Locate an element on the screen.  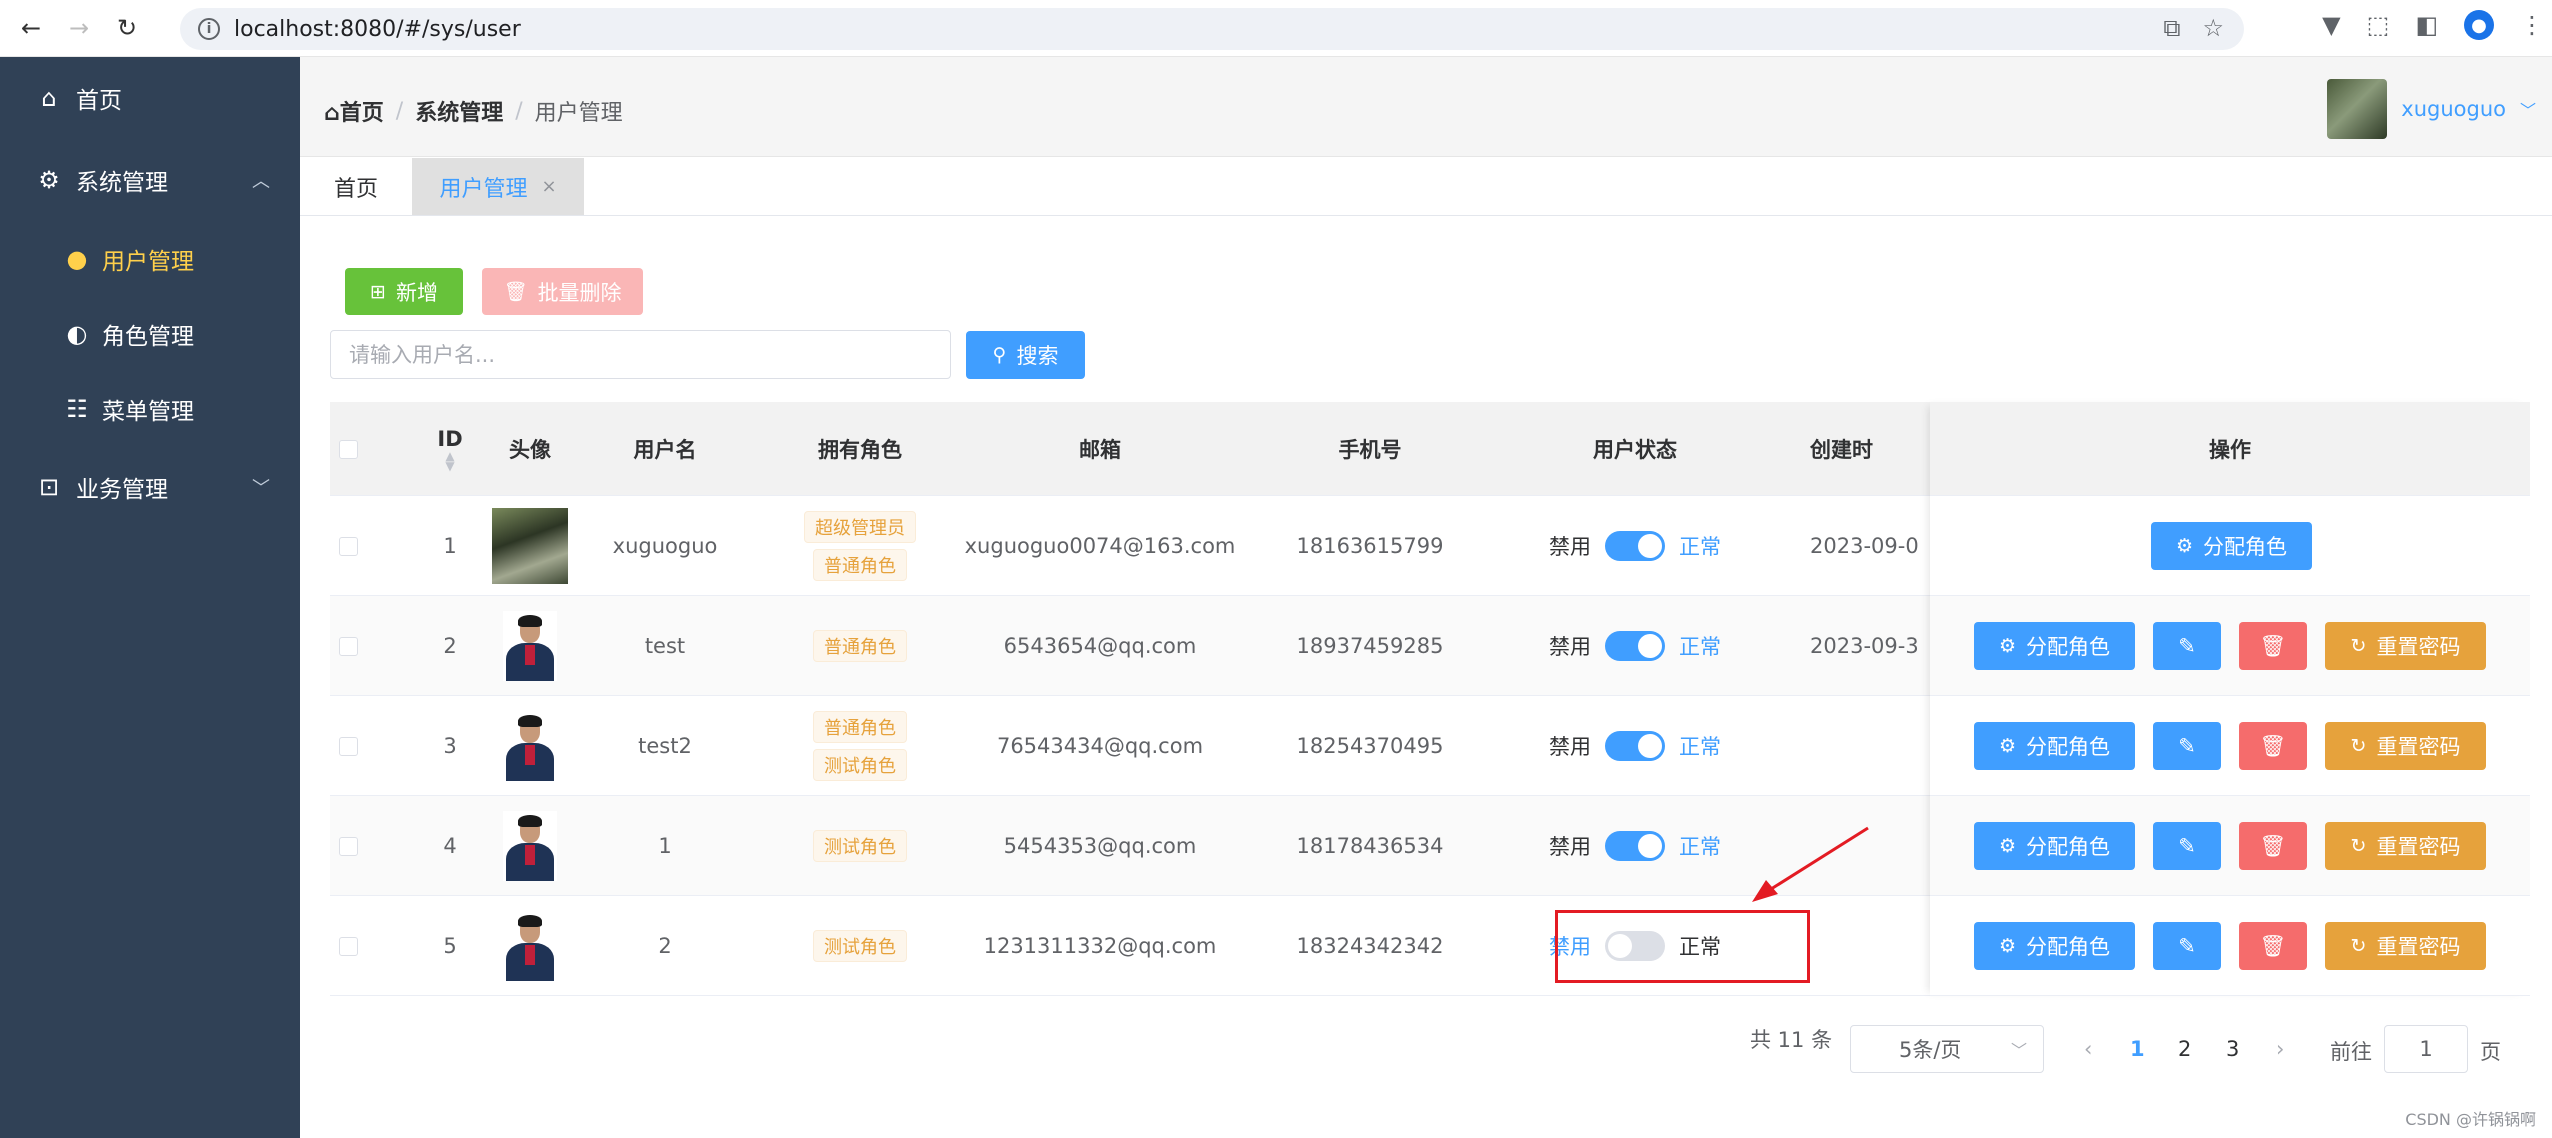
select-all is located at coordinates (348, 449).